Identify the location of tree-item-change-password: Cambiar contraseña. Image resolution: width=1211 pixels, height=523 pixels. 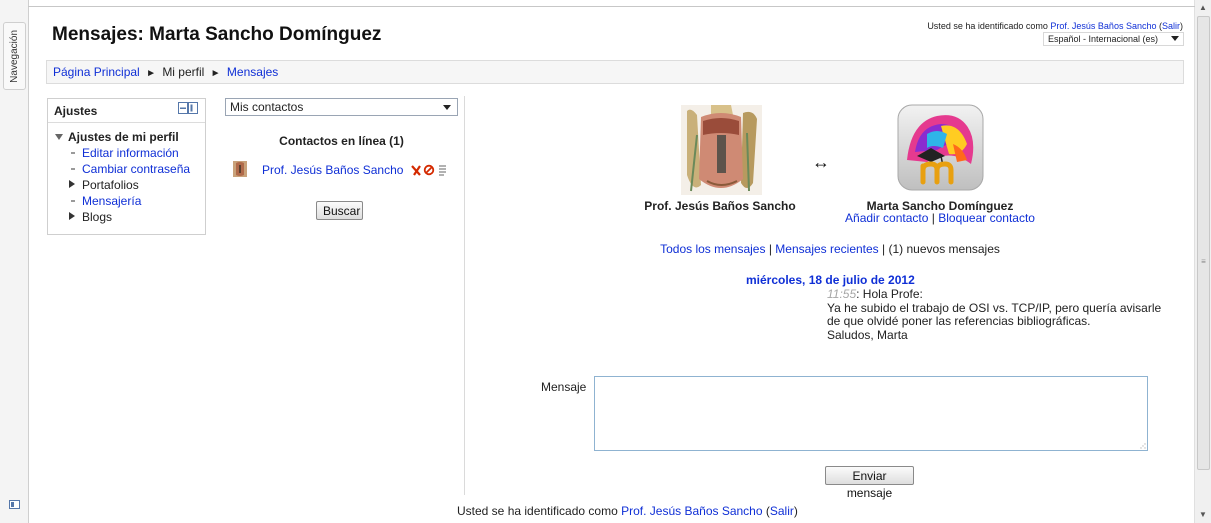
(122, 169).